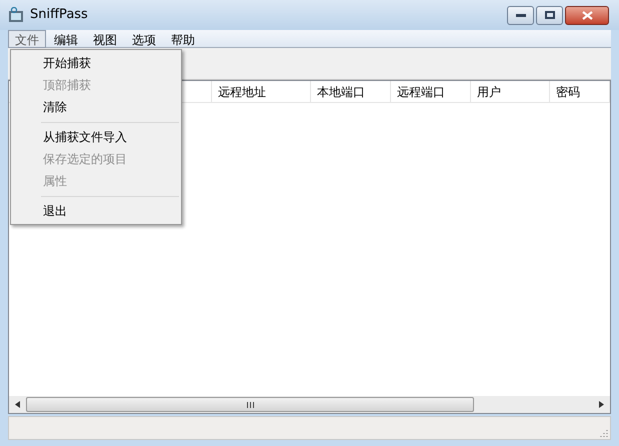 This screenshot has height=446, width=619. I want to click on close-button, so click(587, 15).